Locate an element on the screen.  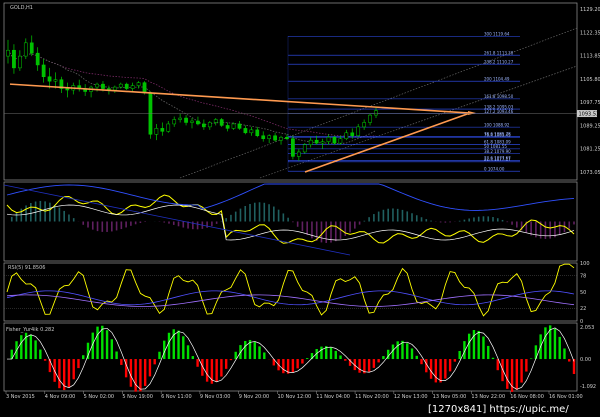
price-tick-label: 1122.35 is located at coordinates (590, 33).